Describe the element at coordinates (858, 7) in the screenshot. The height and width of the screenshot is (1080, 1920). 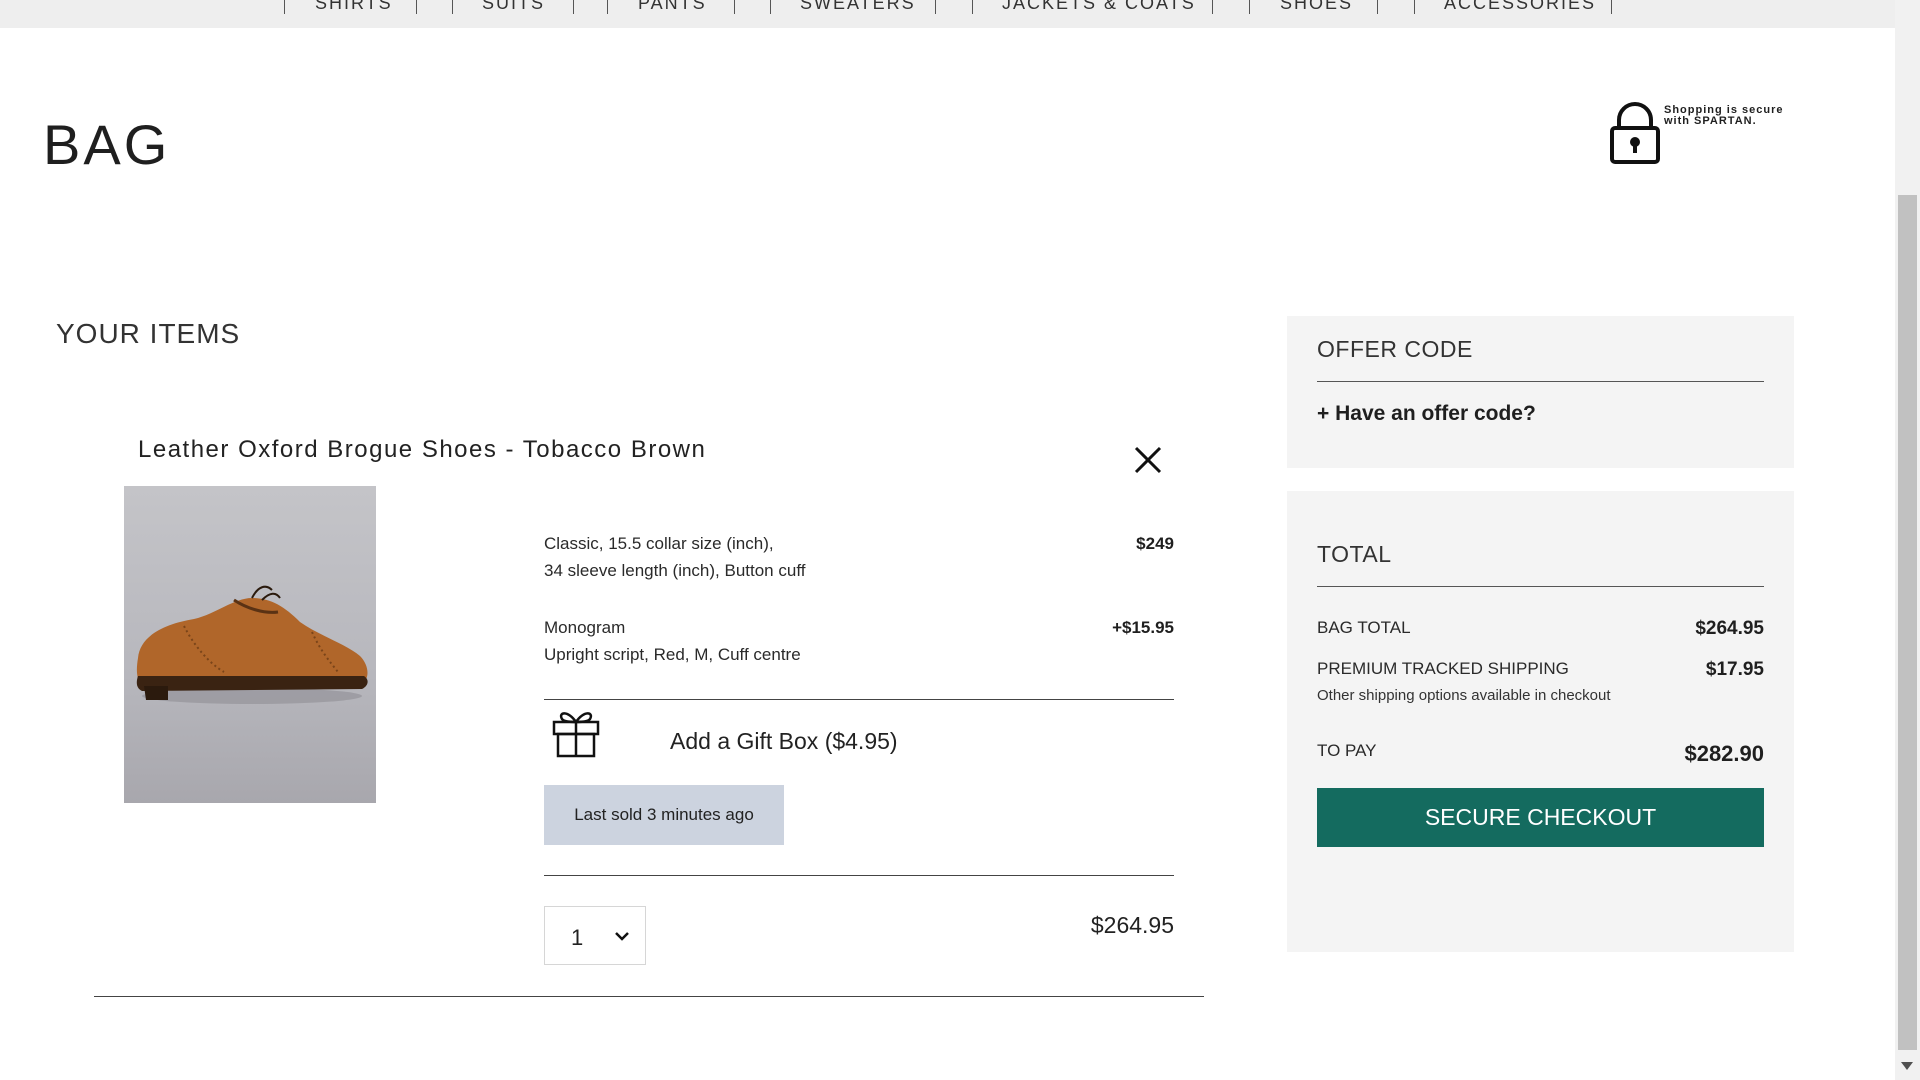
I see `nav-item-sweaters: SWEATERS` at that location.